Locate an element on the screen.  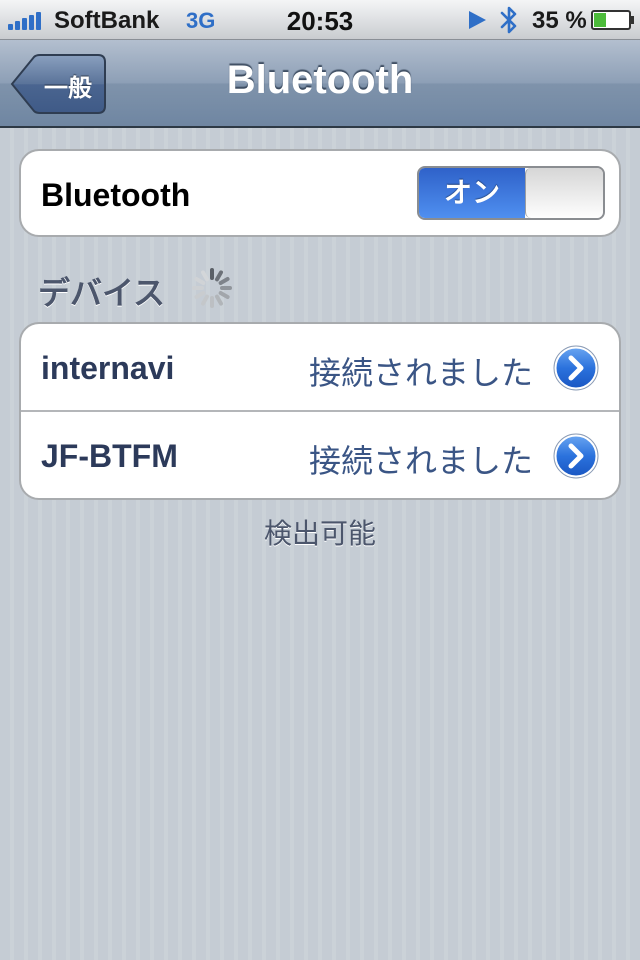
bluetooth-toggle-row: Bluetooth オン is located at coordinates (320, 193).